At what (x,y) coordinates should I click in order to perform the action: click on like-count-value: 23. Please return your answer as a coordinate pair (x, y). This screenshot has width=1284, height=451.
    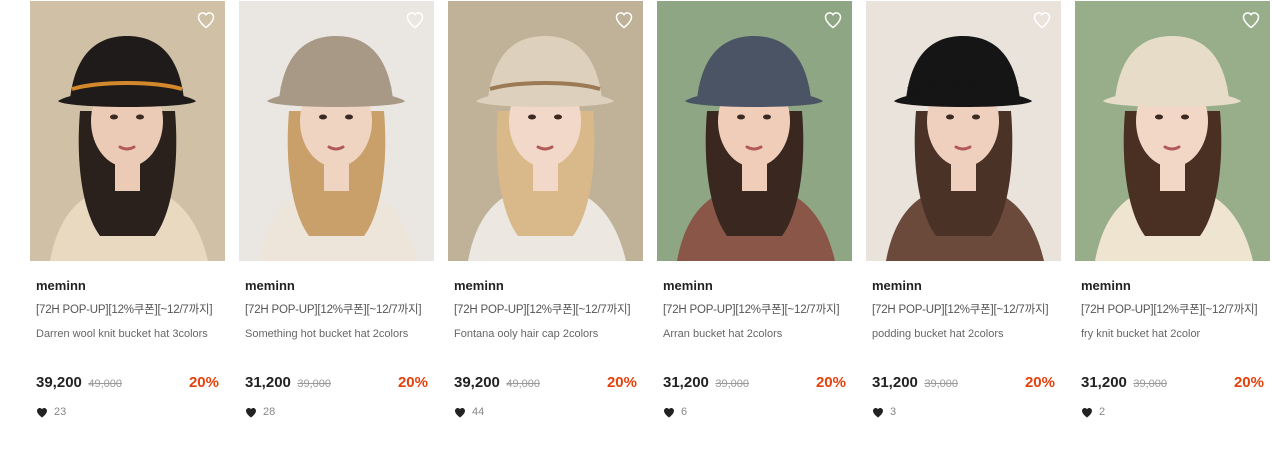
    Looking at the image, I should click on (60, 412).